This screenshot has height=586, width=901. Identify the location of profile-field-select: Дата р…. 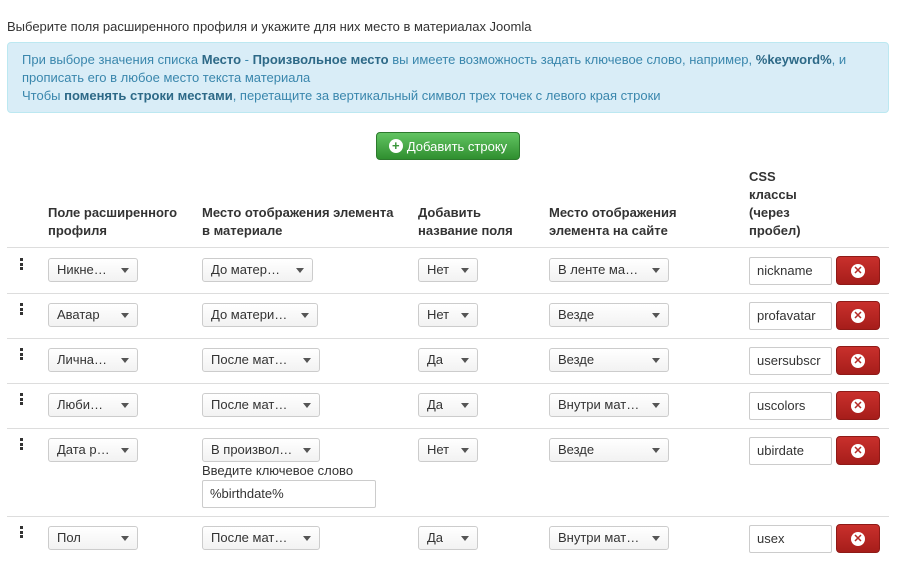
(93, 450).